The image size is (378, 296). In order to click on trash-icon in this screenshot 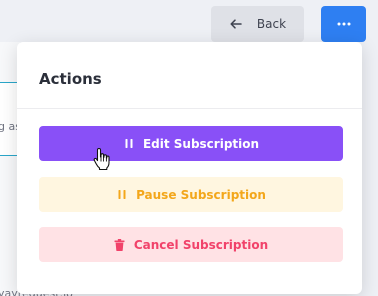, I will do `click(120, 244)`.